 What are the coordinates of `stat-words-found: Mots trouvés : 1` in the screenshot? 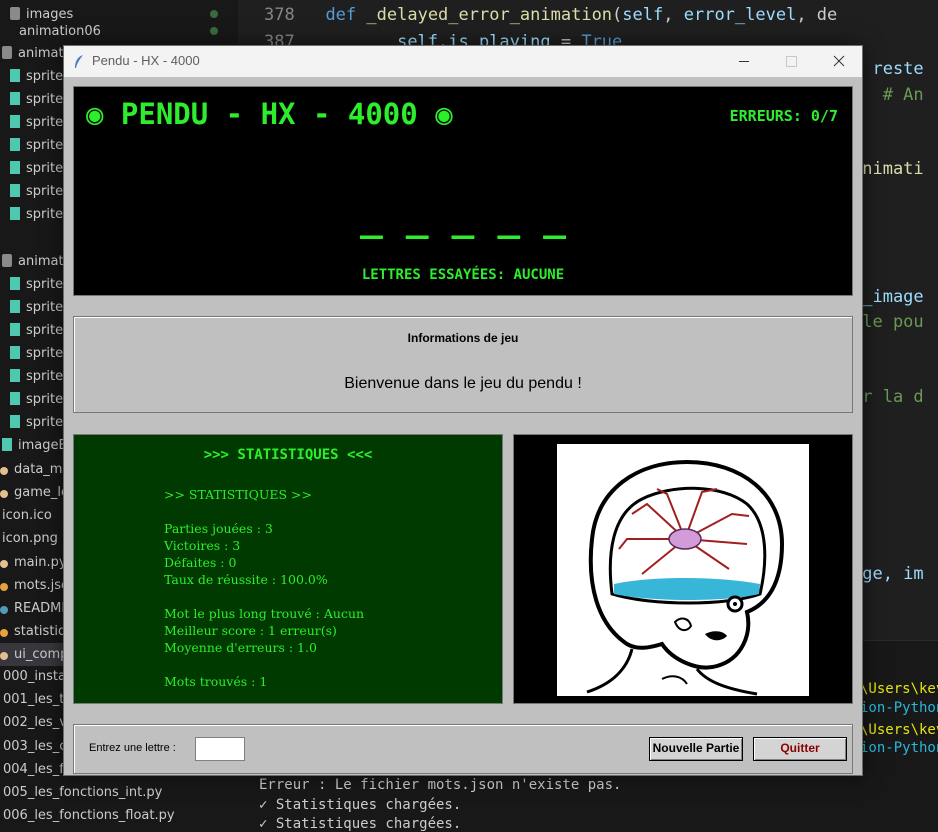 It's located at (216, 681).